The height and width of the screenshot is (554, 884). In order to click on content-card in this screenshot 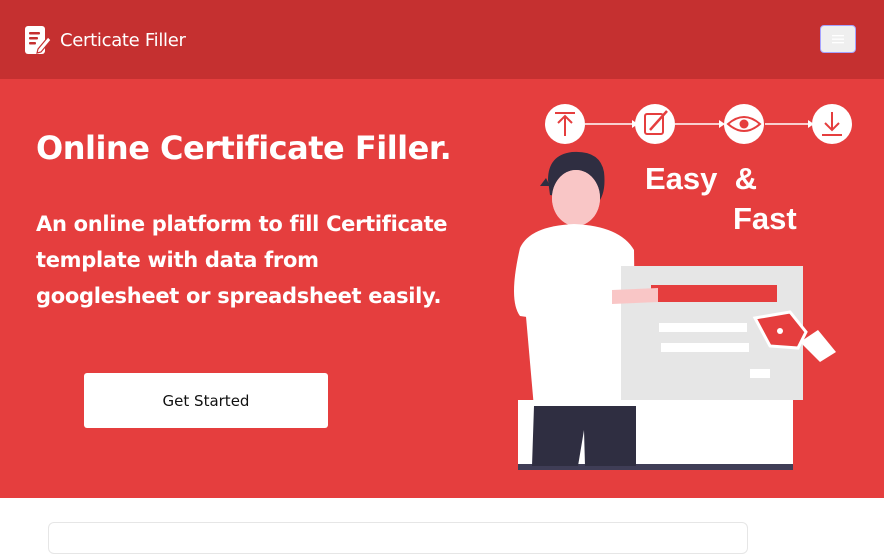, I will do `click(398, 538)`.